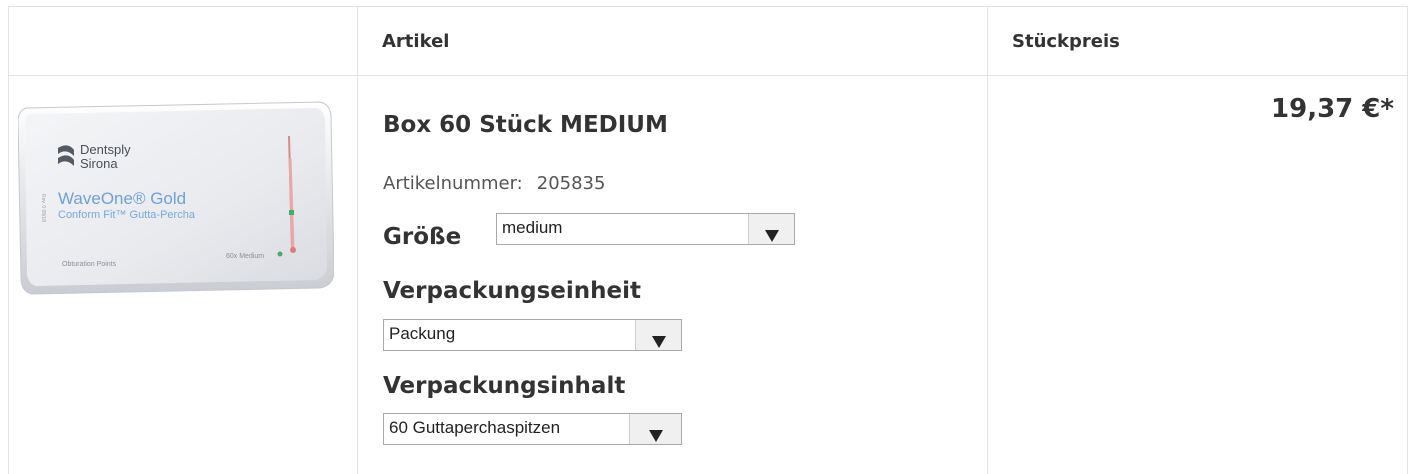 This screenshot has width=1416, height=474. What do you see at coordinates (99, 163) in the screenshot?
I see `image-brand-line2: Sirona` at bounding box center [99, 163].